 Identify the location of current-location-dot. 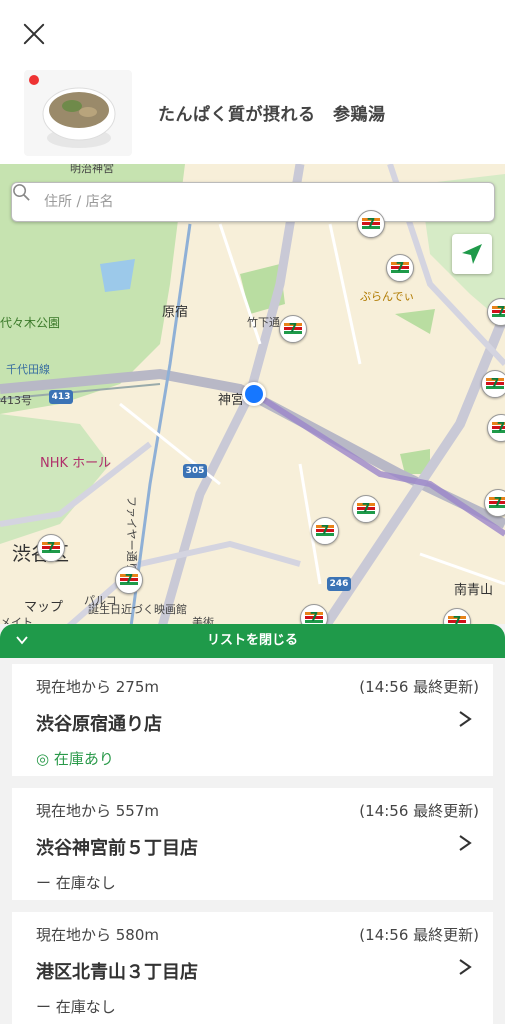
(254, 394).